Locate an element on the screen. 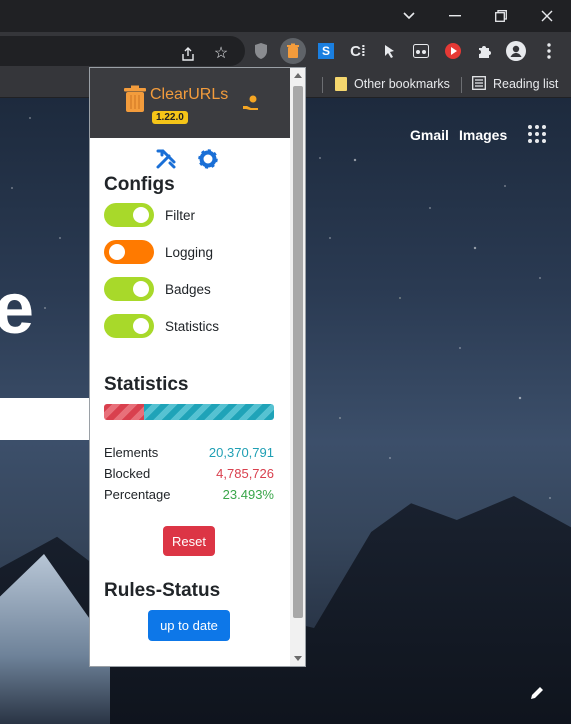 The width and height of the screenshot is (571, 724). images-link: Images is located at coordinates (483, 135).